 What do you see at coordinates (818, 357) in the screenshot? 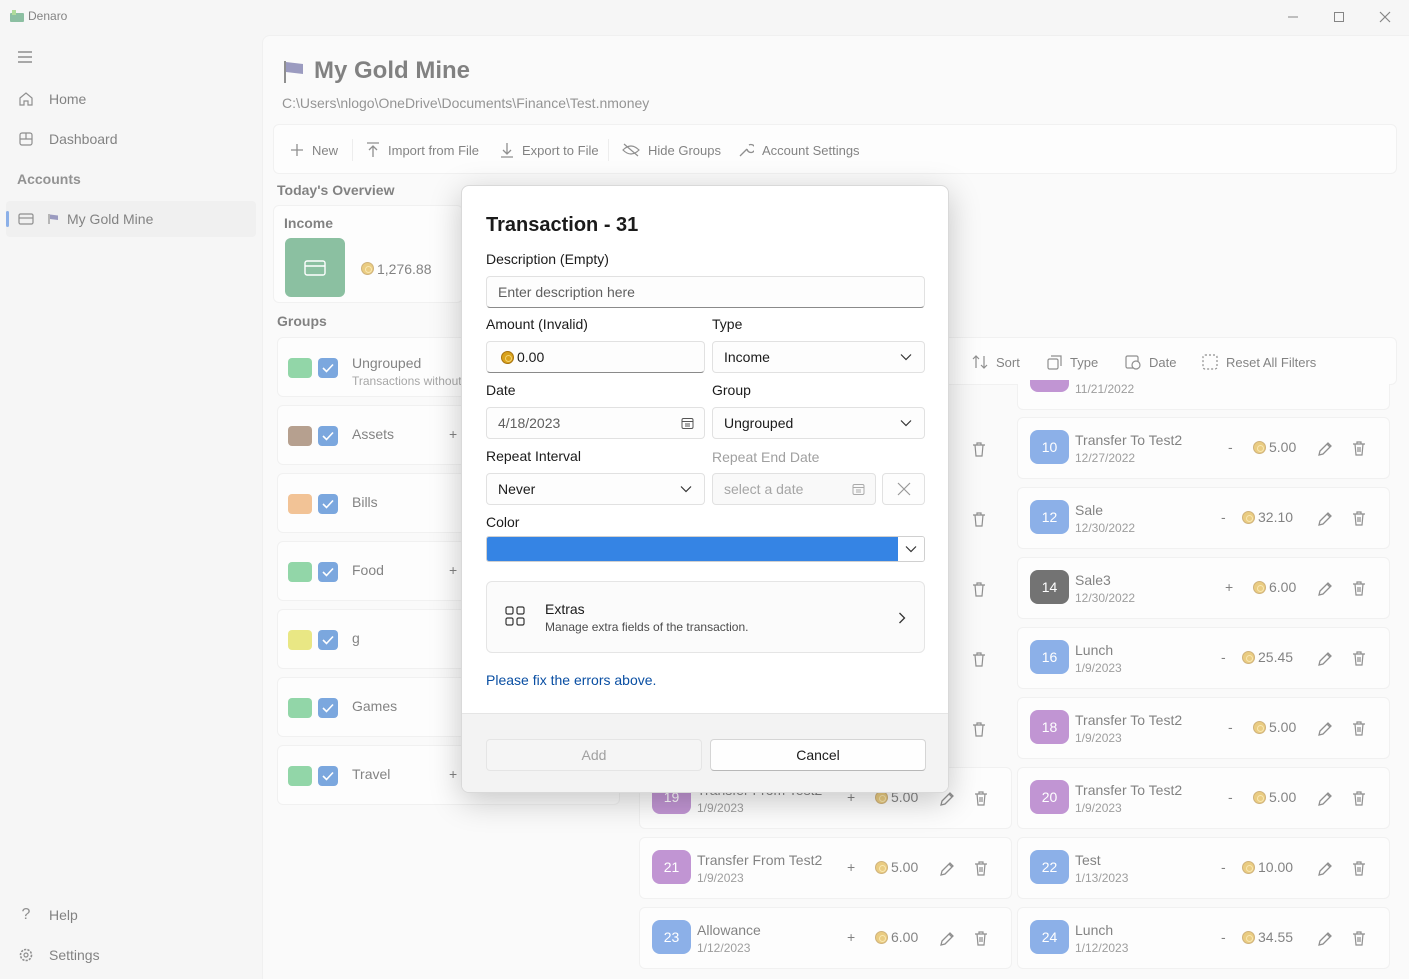
I see `type-select: Income` at bounding box center [818, 357].